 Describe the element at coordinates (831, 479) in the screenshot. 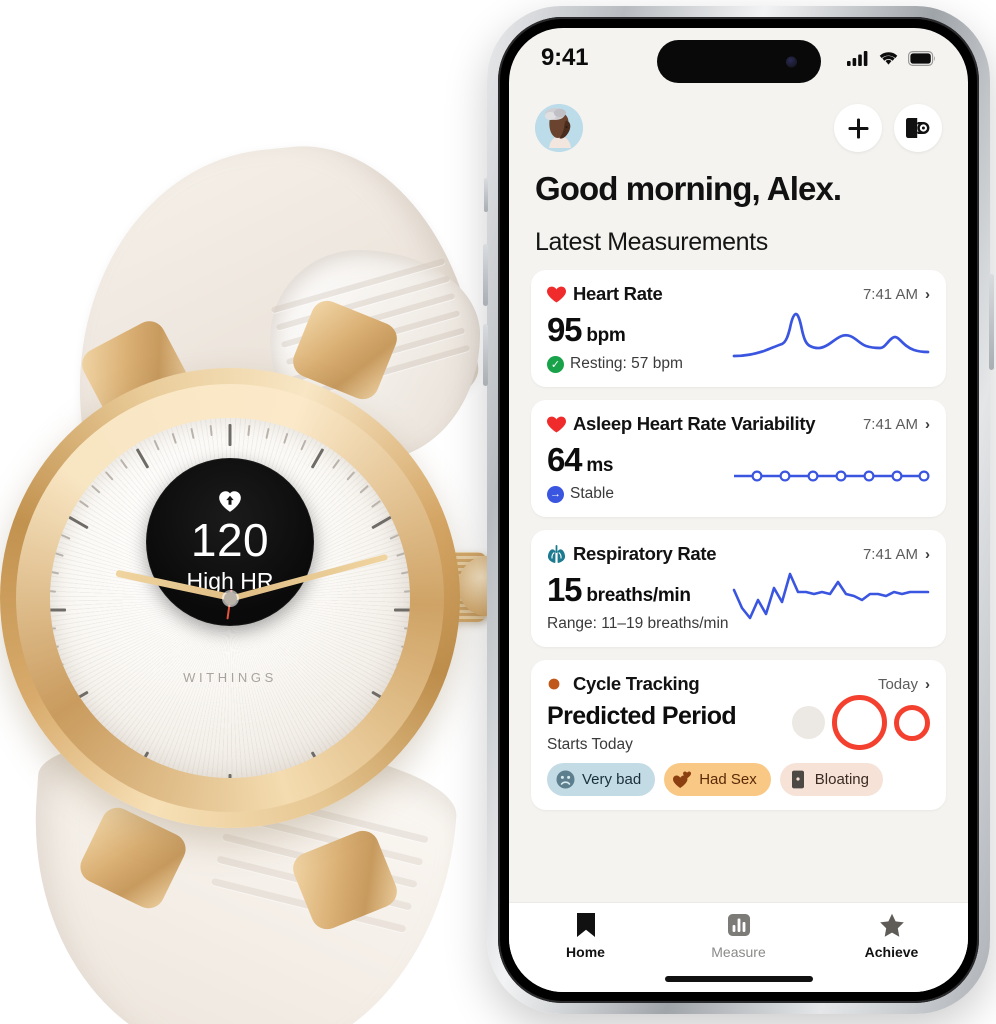

I see `hrv-sparkline` at that location.